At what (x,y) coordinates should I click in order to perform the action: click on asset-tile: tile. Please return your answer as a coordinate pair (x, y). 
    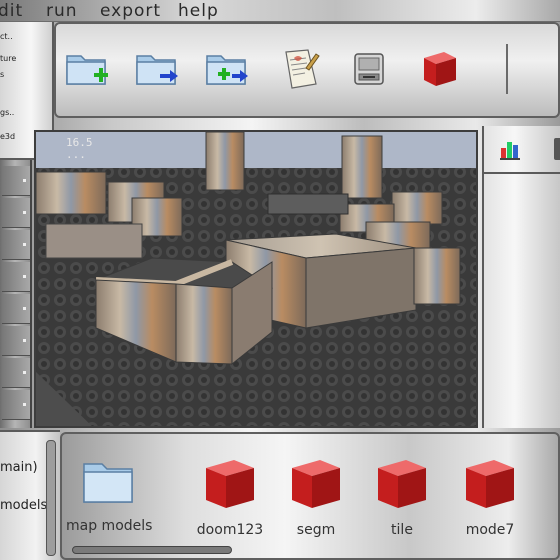
    Looking at the image, I should click on (402, 504).